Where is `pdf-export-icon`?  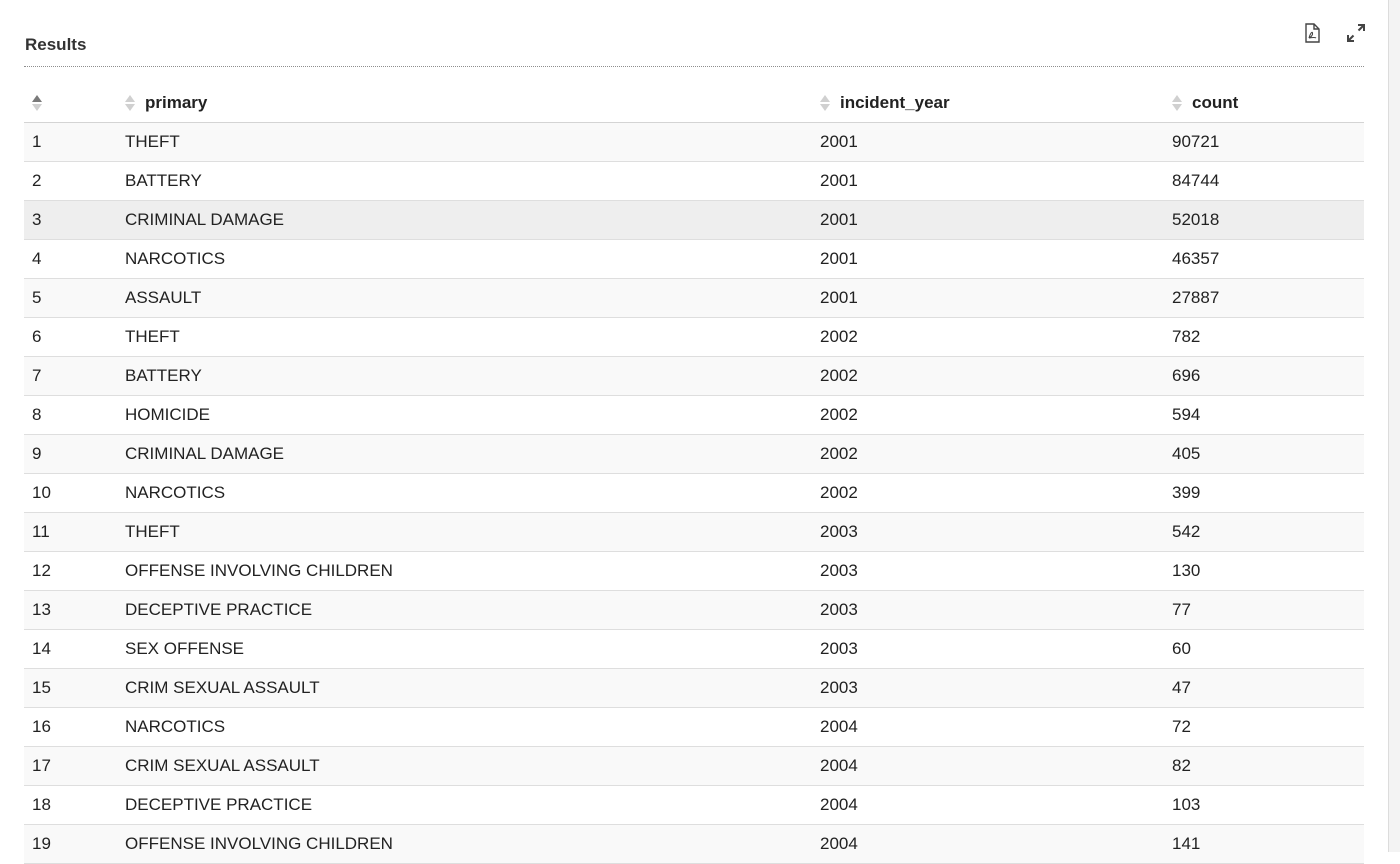
pdf-export-icon is located at coordinates (1312, 33).